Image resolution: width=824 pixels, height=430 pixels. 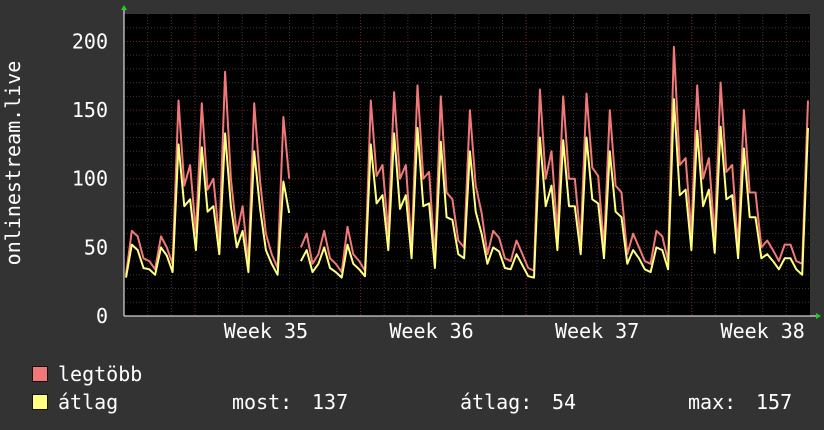 I want to click on legend-swatch-avg, so click(x=40, y=402).